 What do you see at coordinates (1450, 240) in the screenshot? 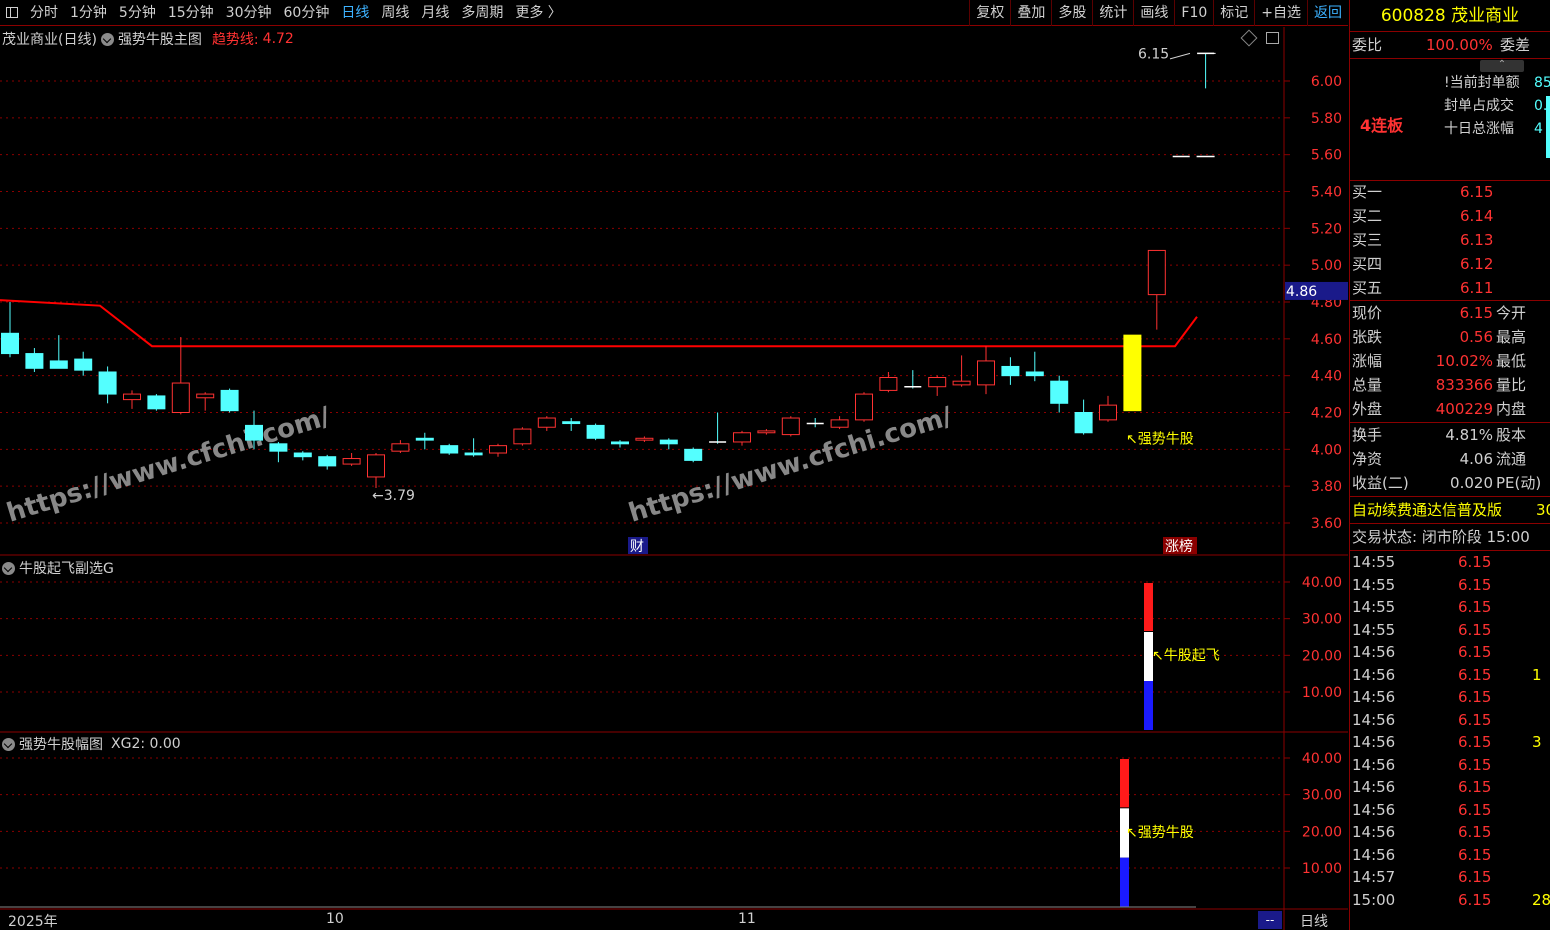
I see `bid-row: 买三 6.13` at bounding box center [1450, 240].